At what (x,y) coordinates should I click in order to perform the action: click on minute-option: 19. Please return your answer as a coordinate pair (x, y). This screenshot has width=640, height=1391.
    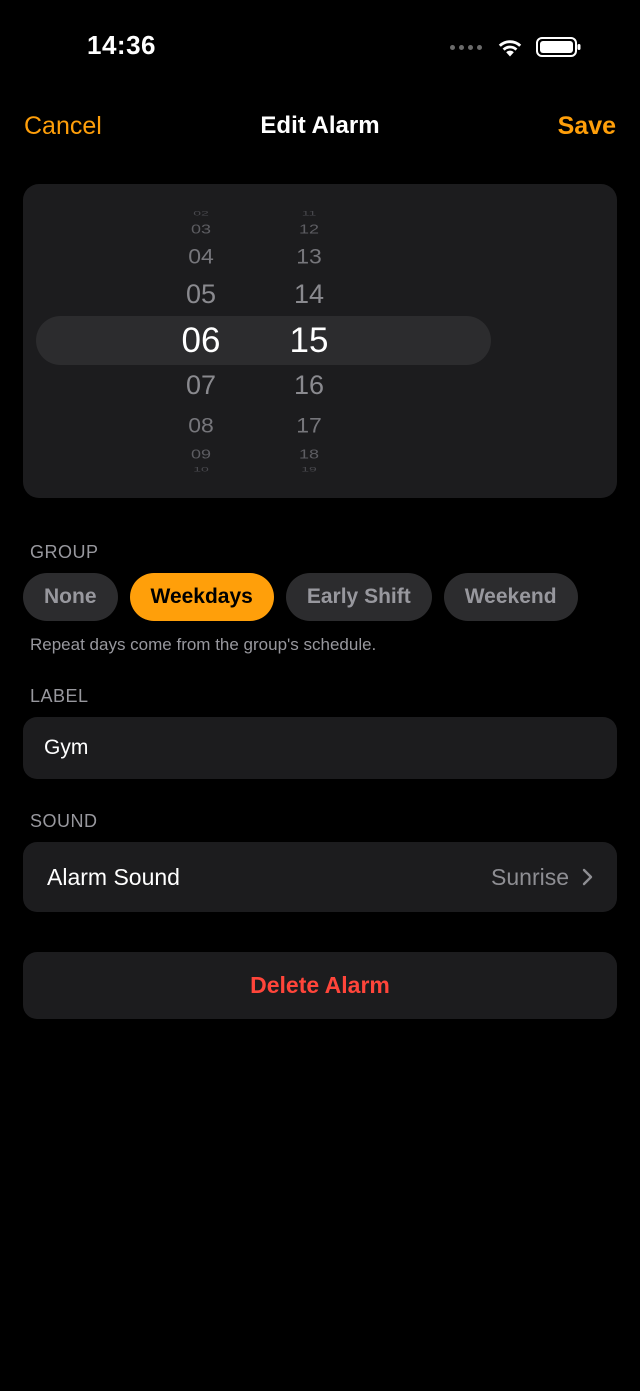
    Looking at the image, I should click on (309, 469).